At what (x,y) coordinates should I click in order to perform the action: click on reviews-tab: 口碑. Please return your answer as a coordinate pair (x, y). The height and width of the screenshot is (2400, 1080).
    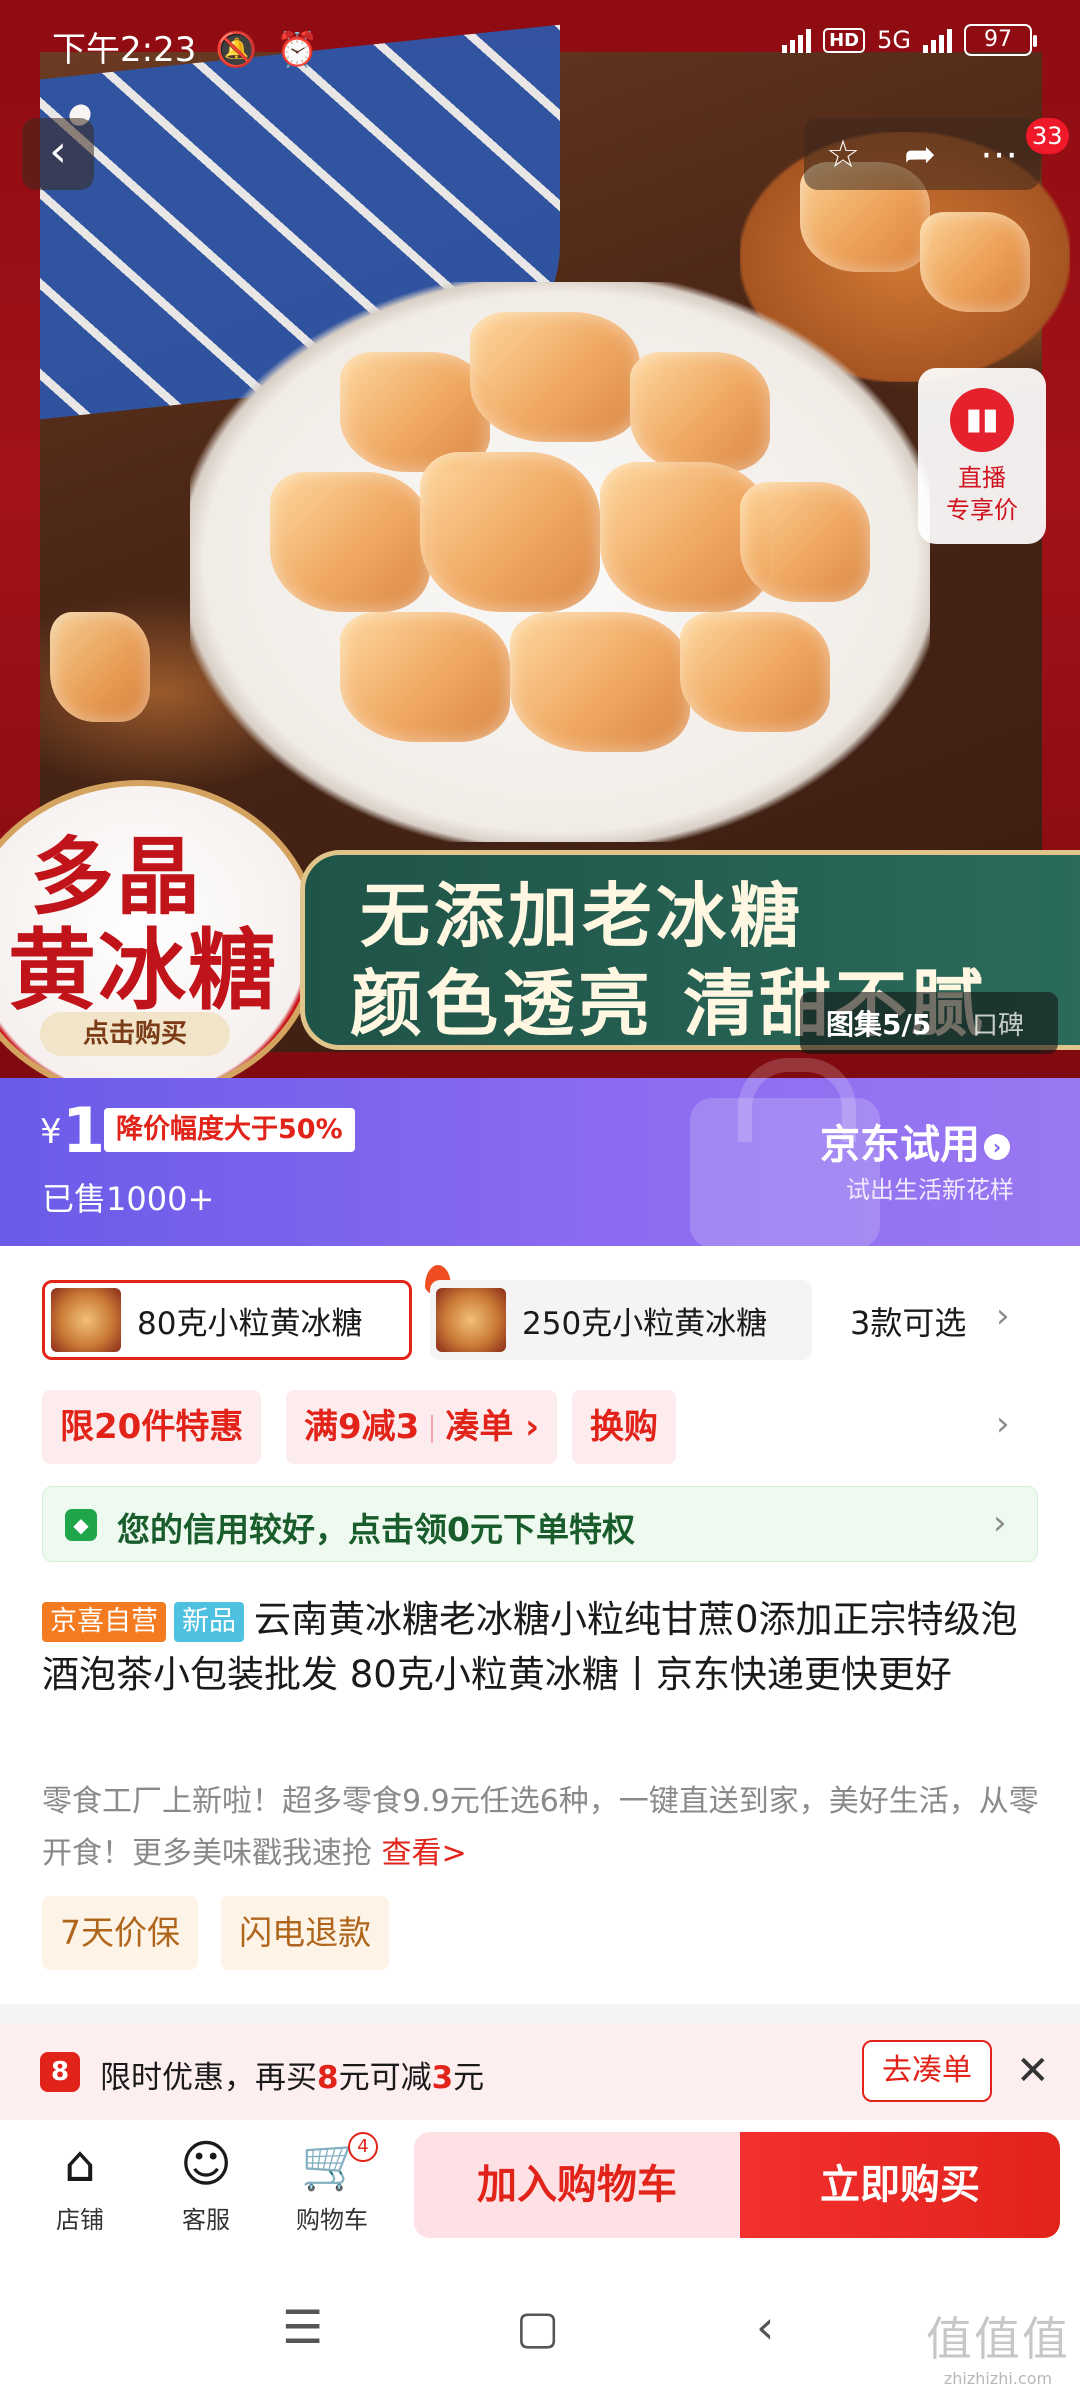
    Looking at the image, I should click on (986, 1023).